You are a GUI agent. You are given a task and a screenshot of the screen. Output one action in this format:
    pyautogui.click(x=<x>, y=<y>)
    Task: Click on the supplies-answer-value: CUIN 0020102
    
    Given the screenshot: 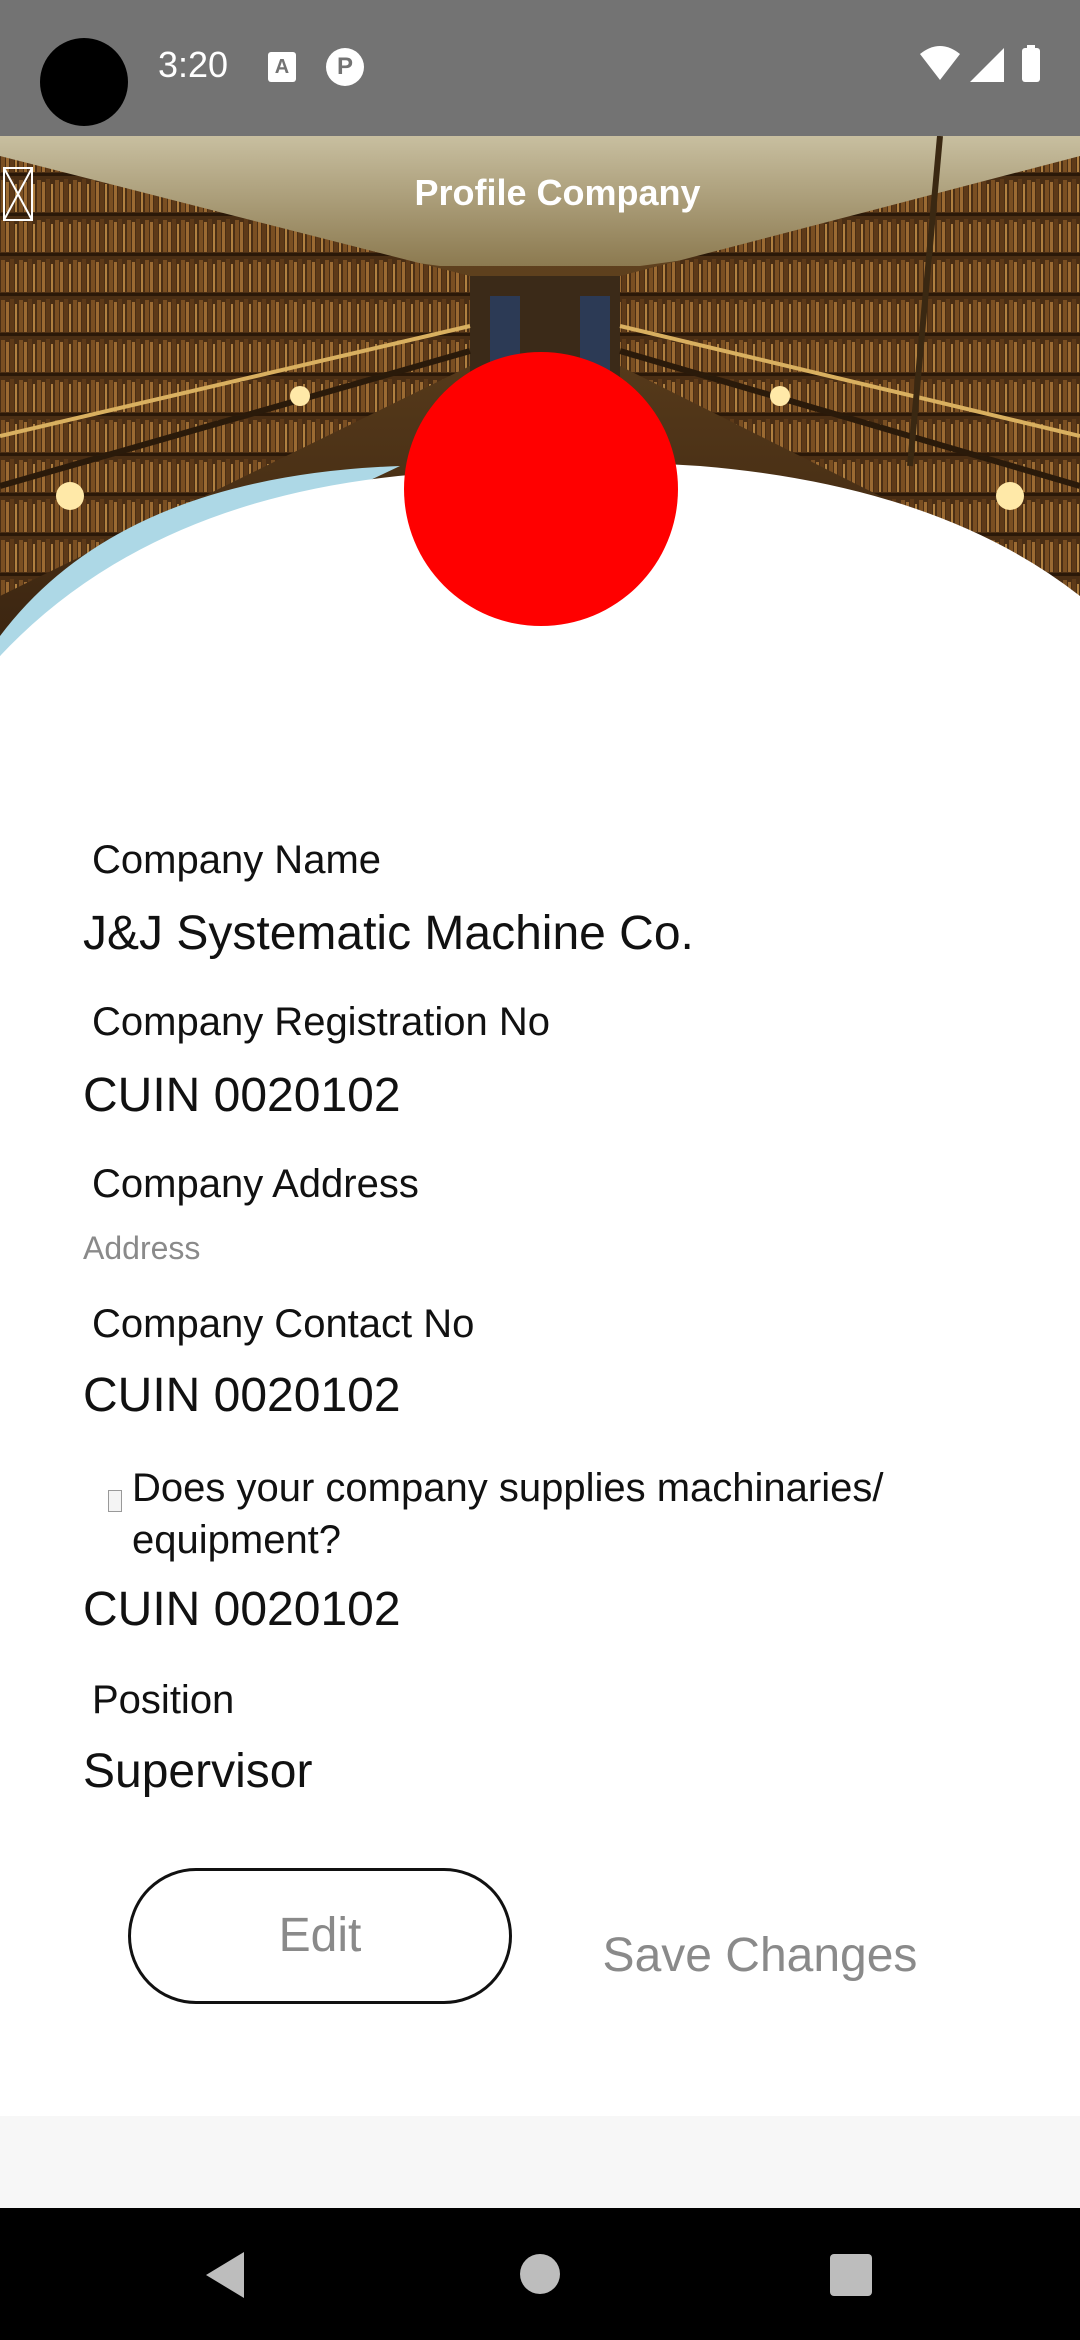 What is the action you would take?
    pyautogui.click(x=242, y=1609)
    